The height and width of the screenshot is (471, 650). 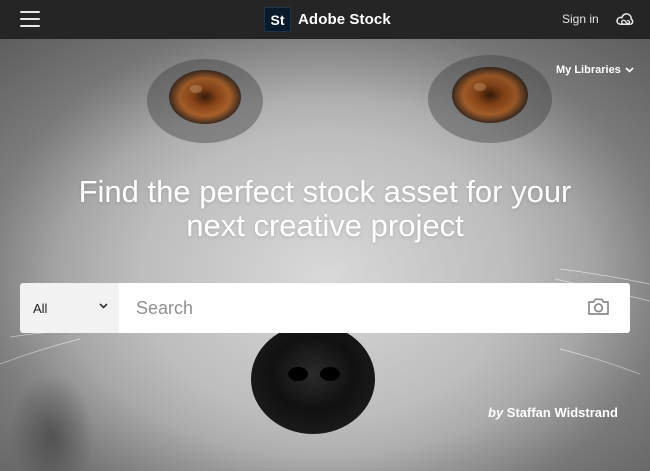 I want to click on adobe-stock-logo-link: St Adobe Stock, so click(x=327, y=19).